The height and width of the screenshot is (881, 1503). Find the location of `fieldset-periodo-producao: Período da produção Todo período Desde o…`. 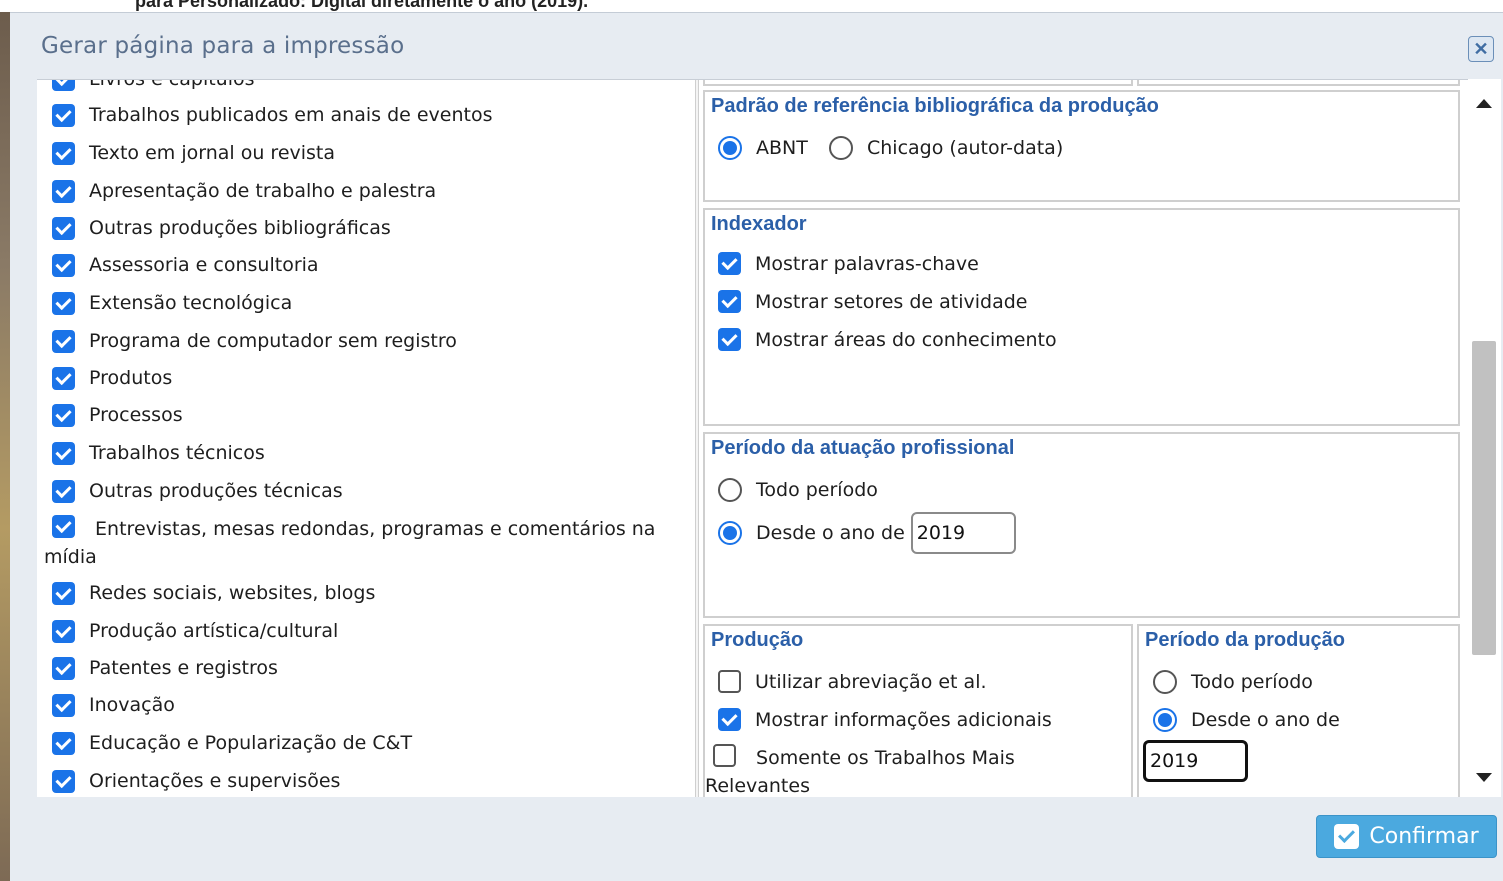

fieldset-periodo-producao: Período da produção Todo período Desde o… is located at coordinates (1298, 710).